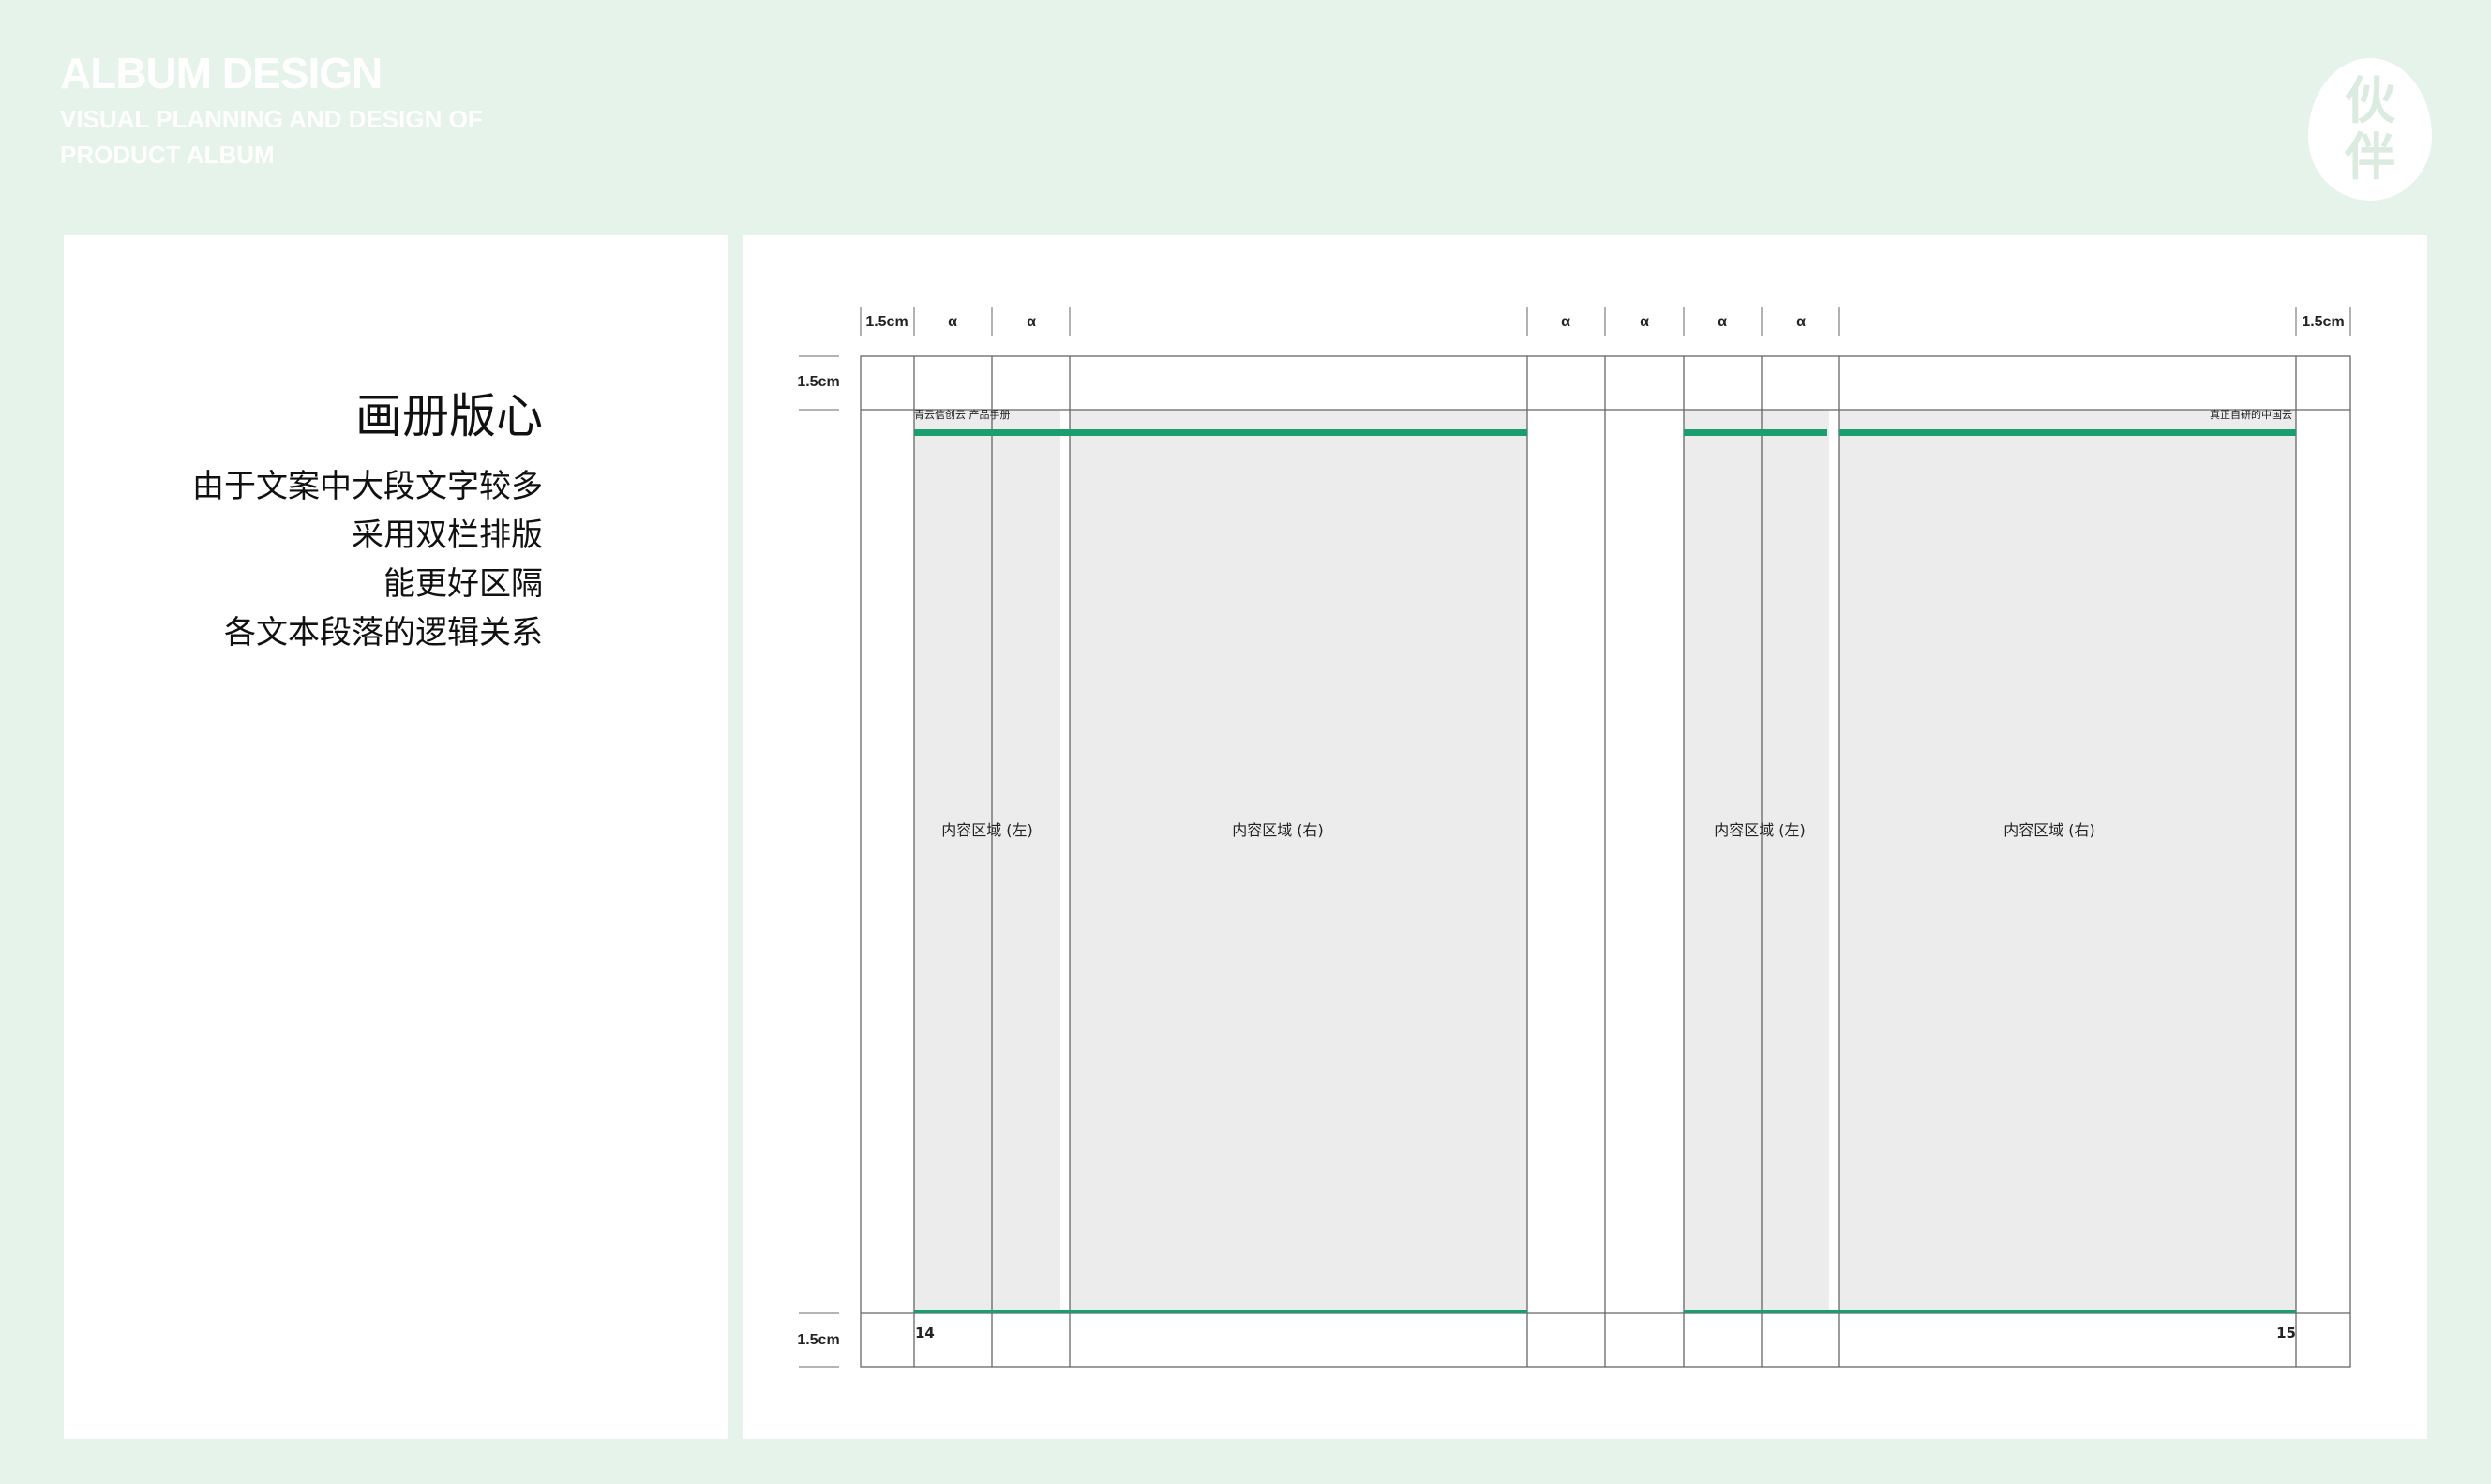  What do you see at coordinates (1220, 1311) in the screenshot?
I see `left-page-footer-rule` at bounding box center [1220, 1311].